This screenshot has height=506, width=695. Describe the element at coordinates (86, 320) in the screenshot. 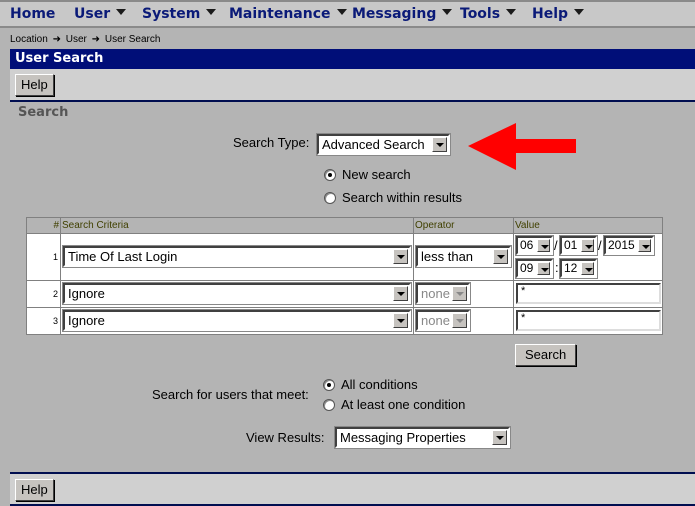

I see `criteria-select-3-value: Ignore` at that location.